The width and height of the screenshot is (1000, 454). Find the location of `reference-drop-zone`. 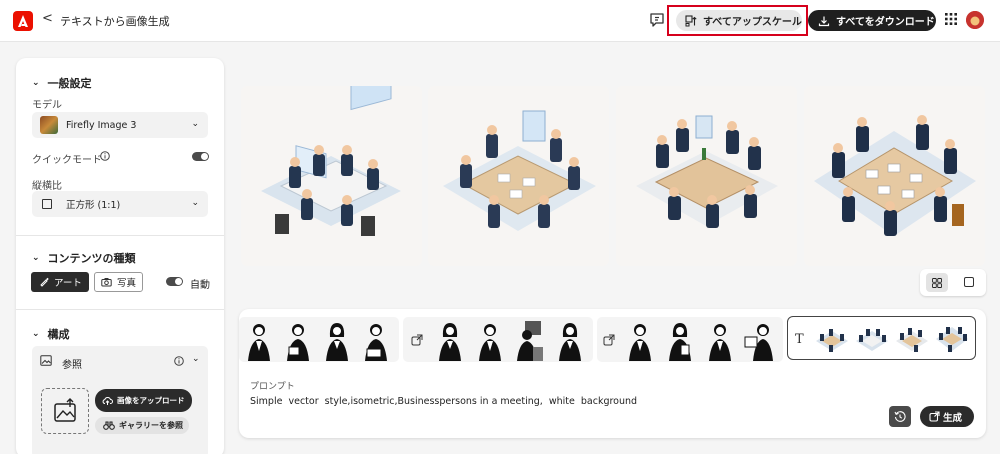

reference-drop-zone is located at coordinates (65, 411).